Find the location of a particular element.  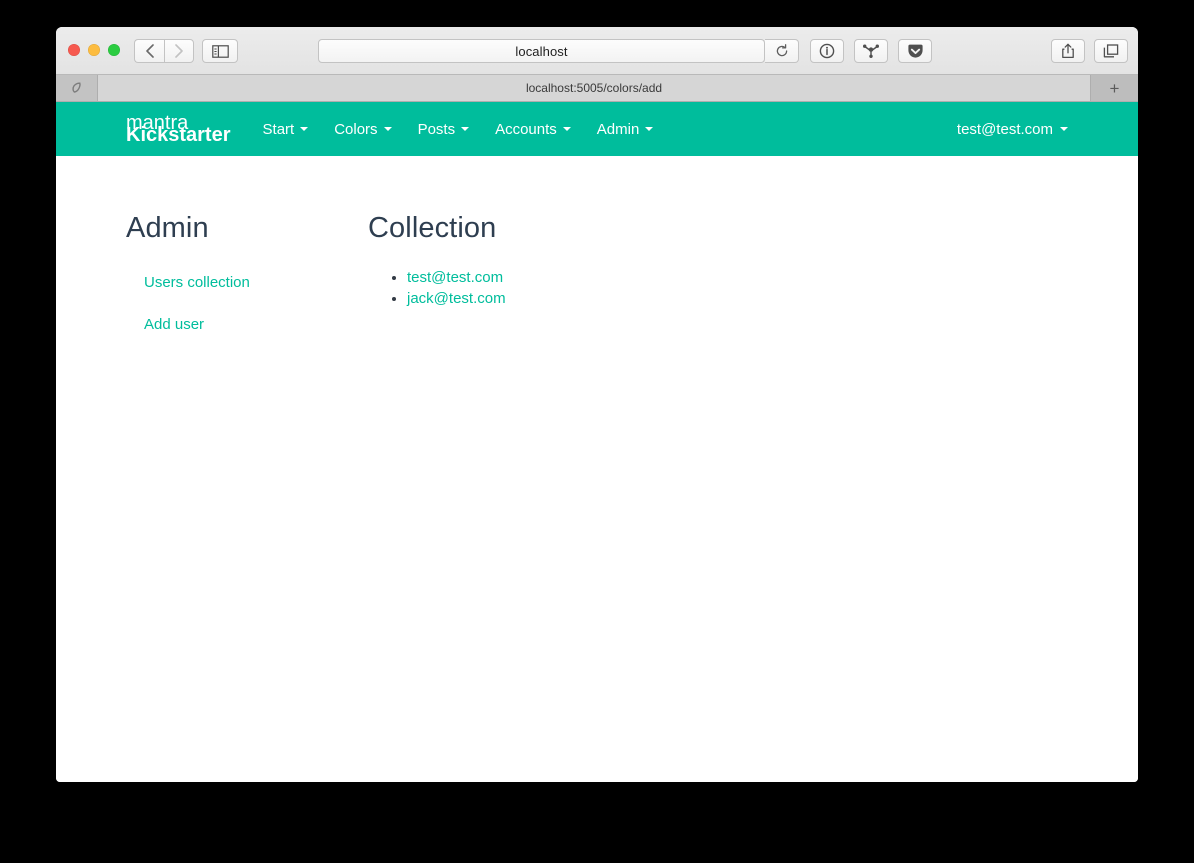

browser-toolbar: localhost is located at coordinates (597, 51).